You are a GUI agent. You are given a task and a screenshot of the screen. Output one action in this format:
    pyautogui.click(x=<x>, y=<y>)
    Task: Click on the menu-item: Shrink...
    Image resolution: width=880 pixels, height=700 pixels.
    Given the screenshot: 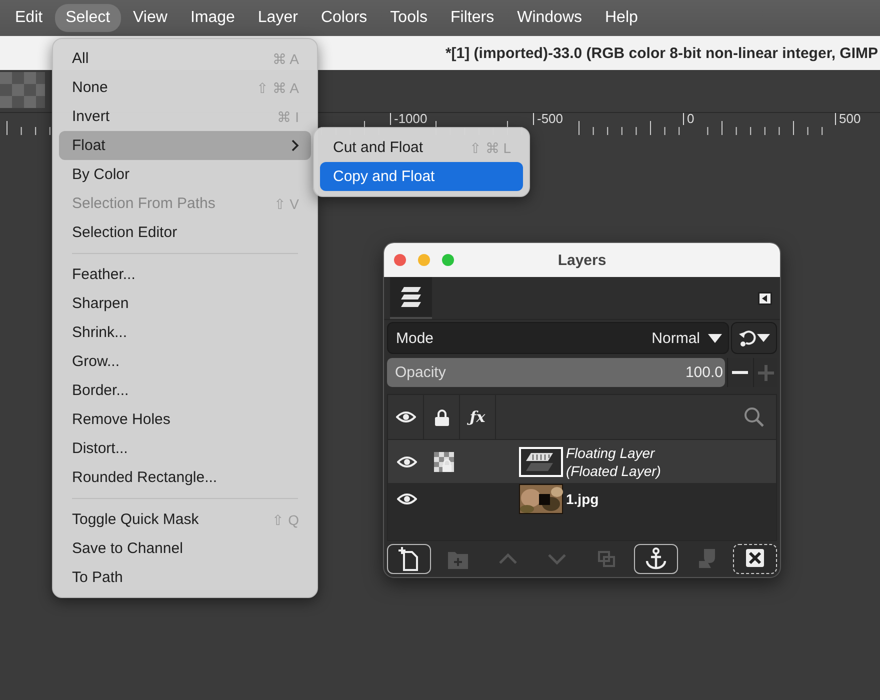 What is the action you would take?
    pyautogui.click(x=185, y=332)
    